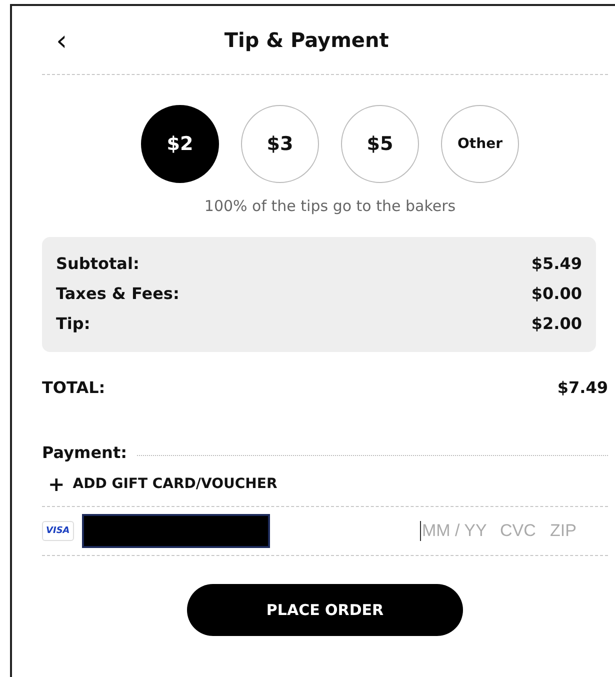 The image size is (615, 677). I want to click on card-brand-logo: VISA, so click(58, 531).